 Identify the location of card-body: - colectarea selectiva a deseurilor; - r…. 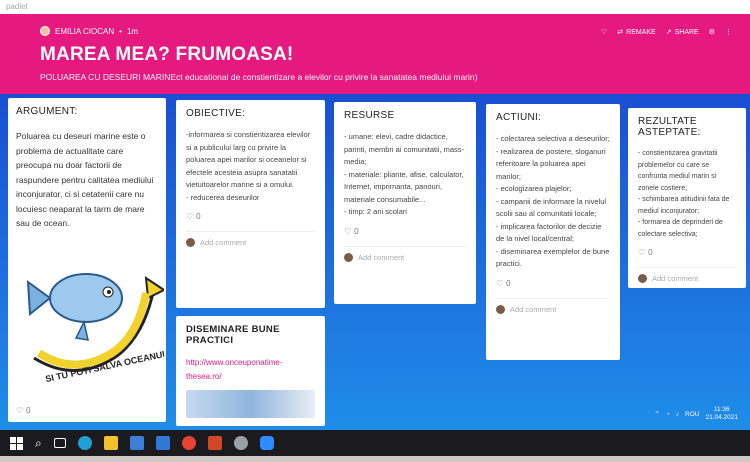
(553, 202).